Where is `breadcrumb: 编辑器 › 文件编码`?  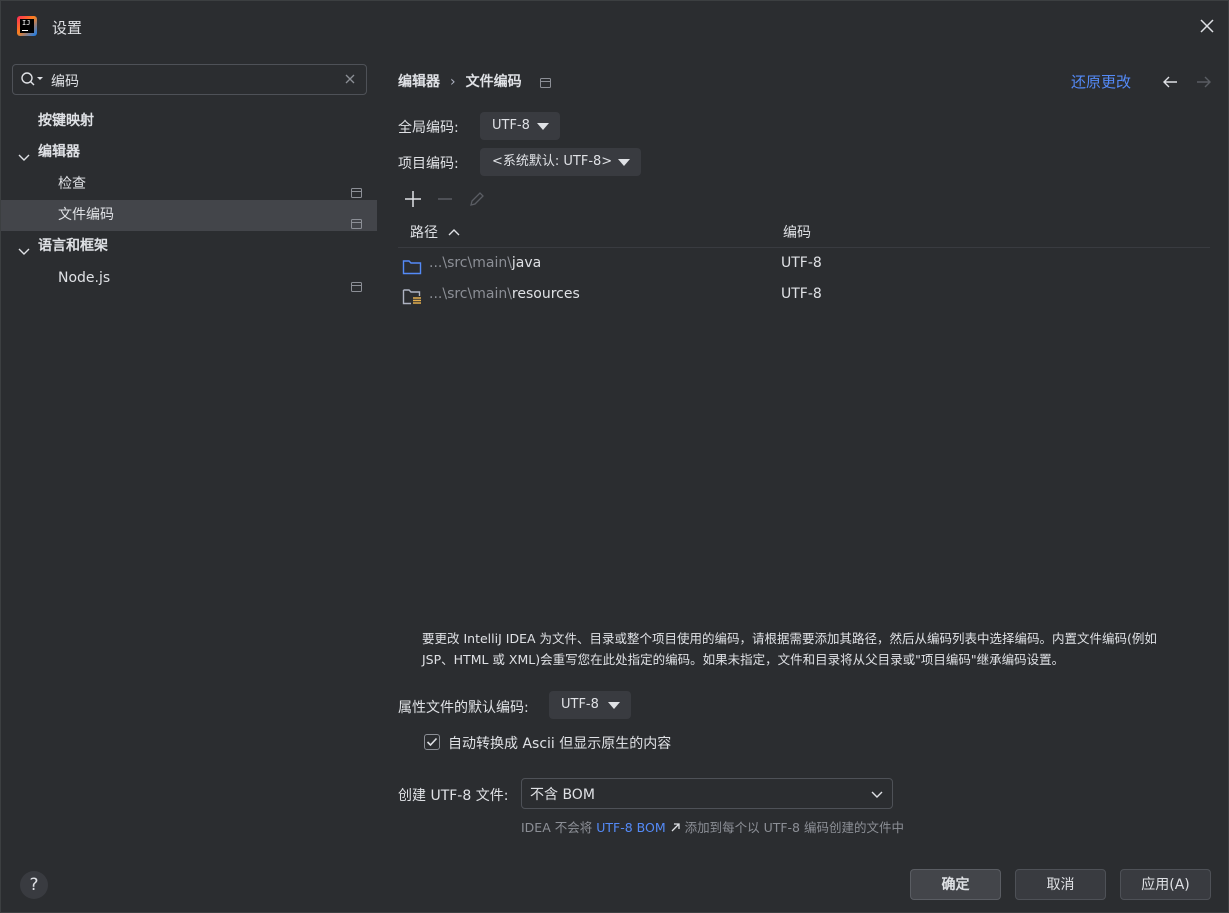 breadcrumb: 编辑器 › 文件编码 is located at coordinates (475, 81).